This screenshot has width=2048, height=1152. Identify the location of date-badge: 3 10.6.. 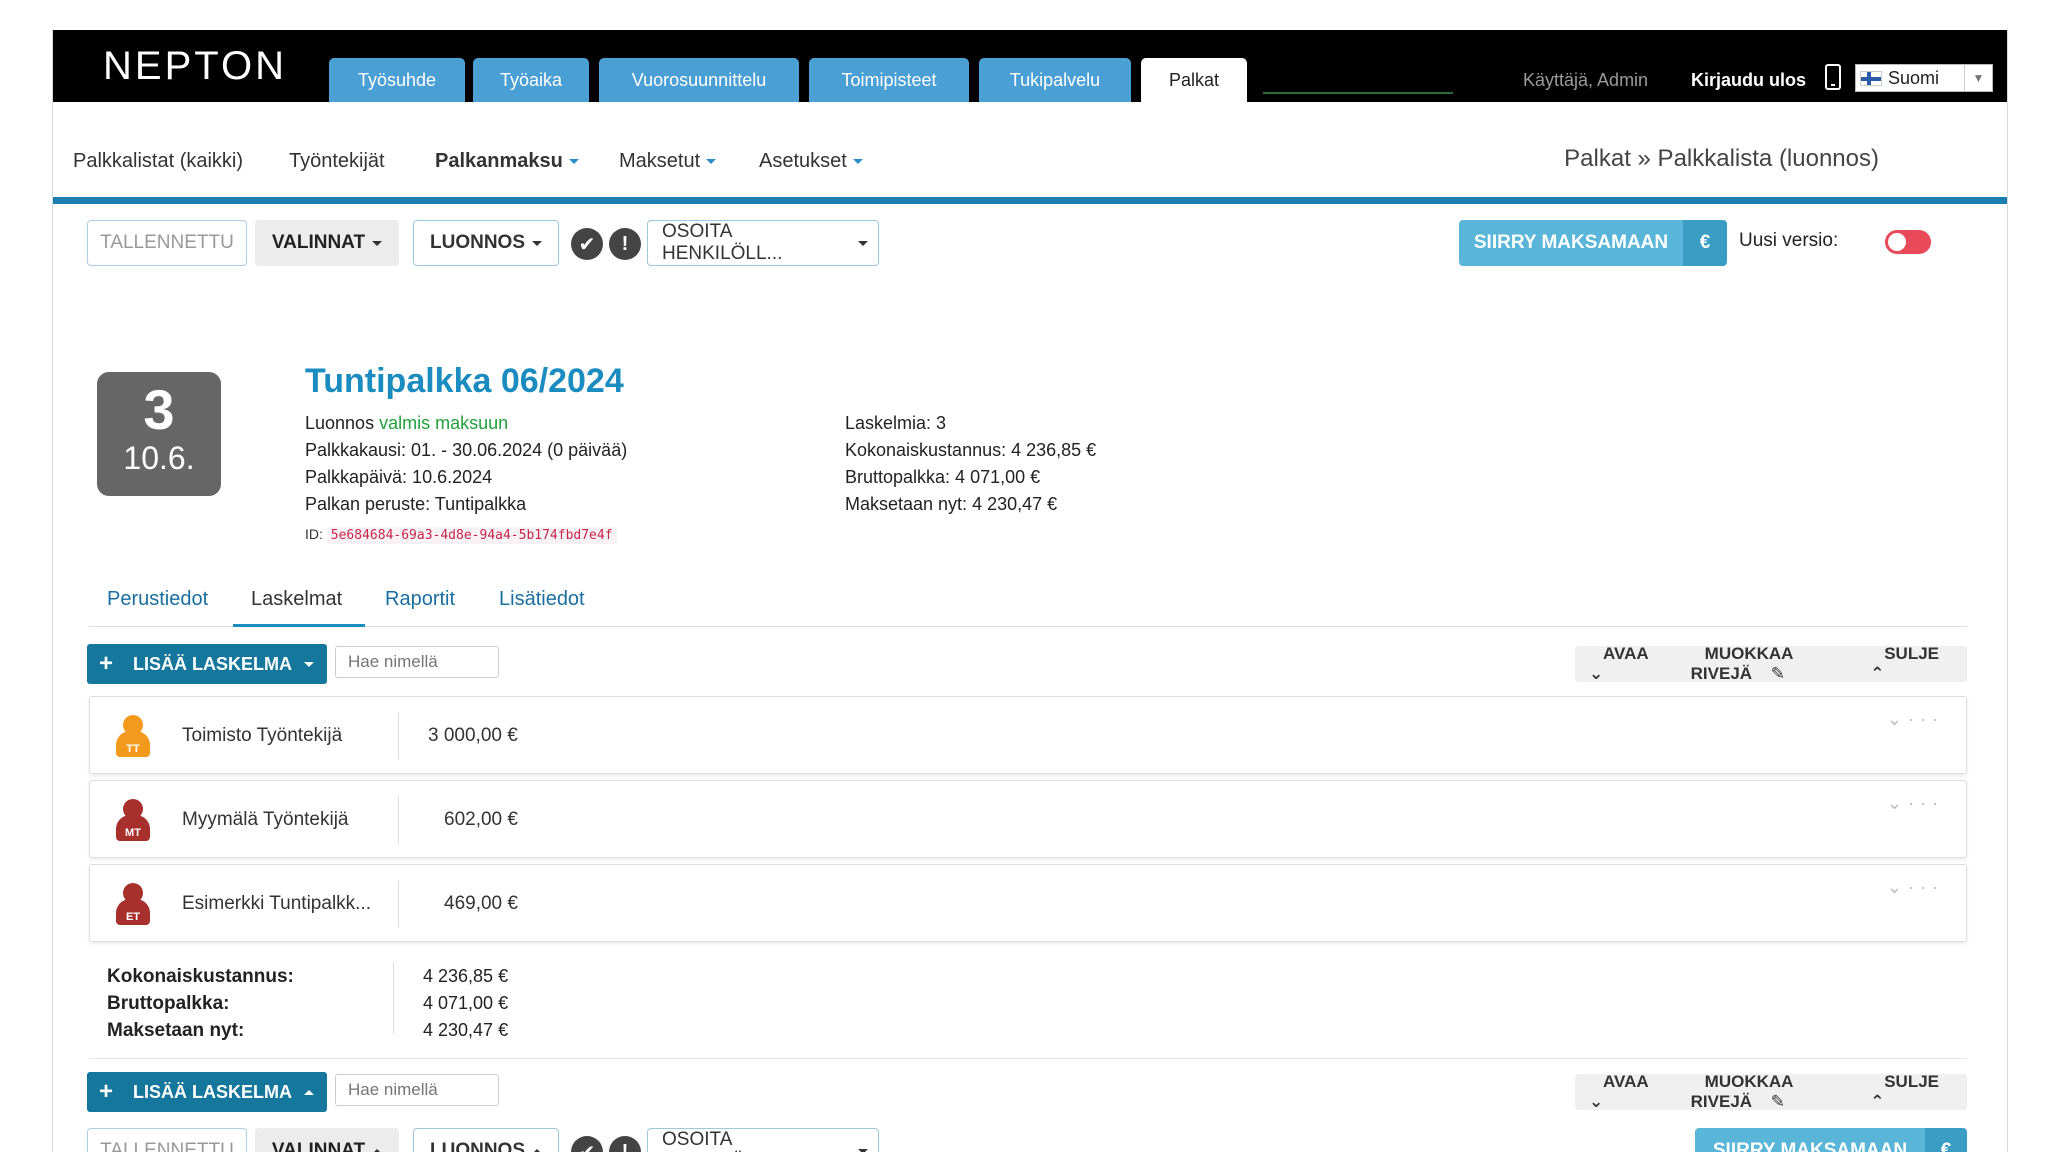
(159, 434).